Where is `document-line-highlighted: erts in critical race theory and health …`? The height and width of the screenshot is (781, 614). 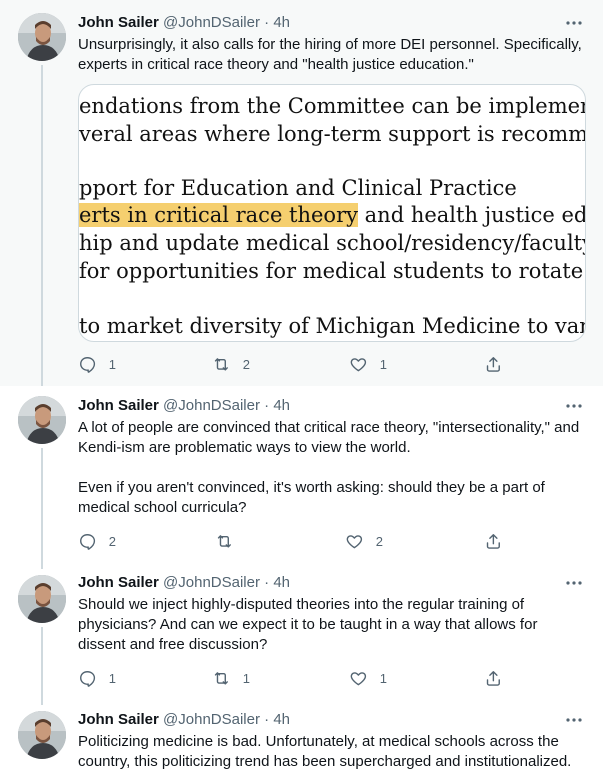 document-line-highlighted: erts in critical race theory and health … is located at coordinates (332, 215).